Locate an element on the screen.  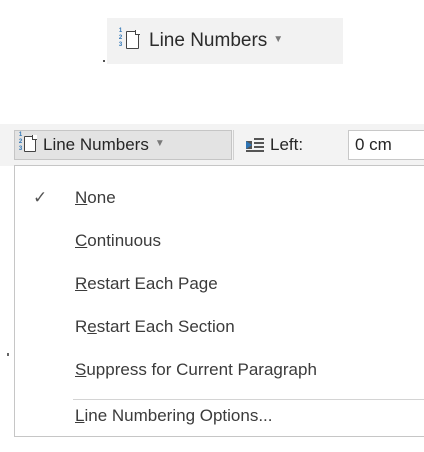
menu-item-none: ✓ None is located at coordinates (219, 198).